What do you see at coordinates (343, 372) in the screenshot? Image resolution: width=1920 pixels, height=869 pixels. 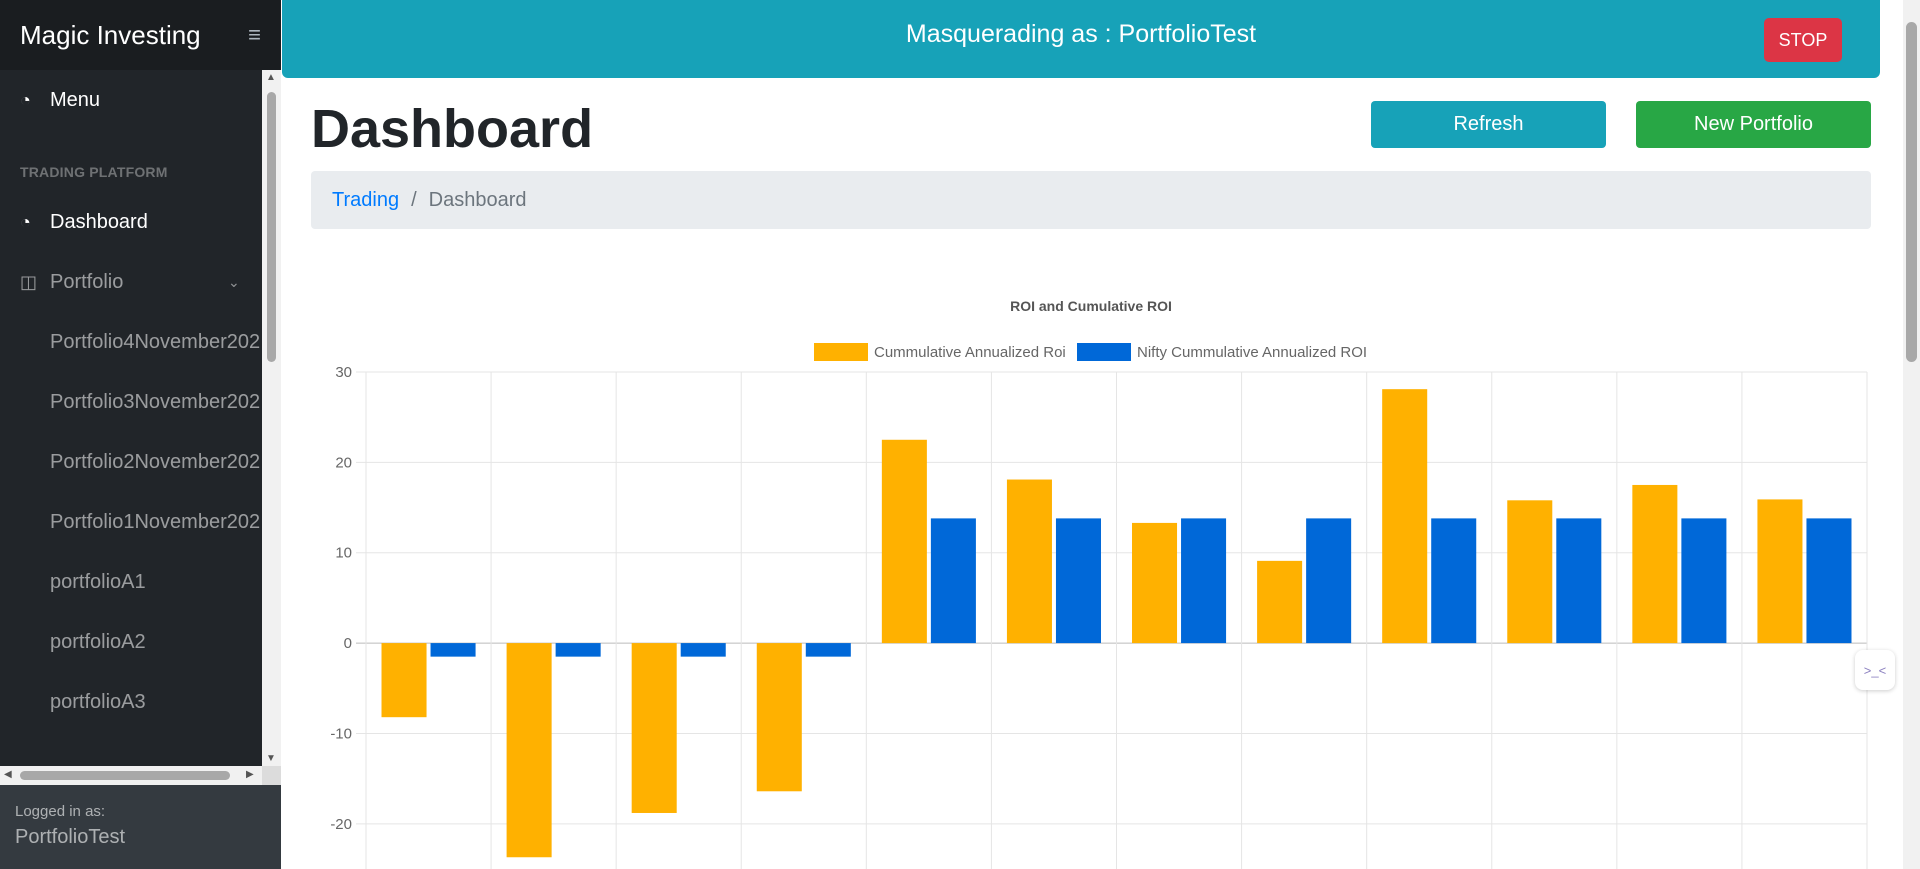 I see `y-tick-label: 30` at bounding box center [343, 372].